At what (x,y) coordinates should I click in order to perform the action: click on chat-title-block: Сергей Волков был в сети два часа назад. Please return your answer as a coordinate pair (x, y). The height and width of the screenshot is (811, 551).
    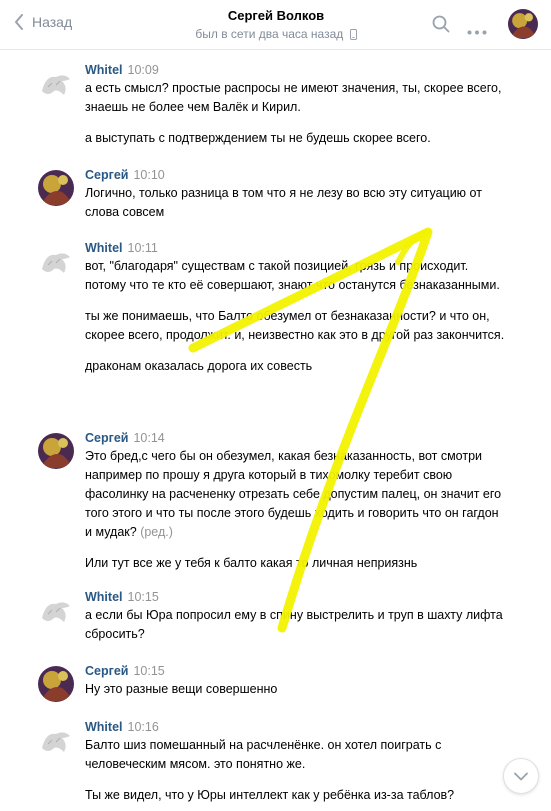
    Looking at the image, I should click on (276, 25).